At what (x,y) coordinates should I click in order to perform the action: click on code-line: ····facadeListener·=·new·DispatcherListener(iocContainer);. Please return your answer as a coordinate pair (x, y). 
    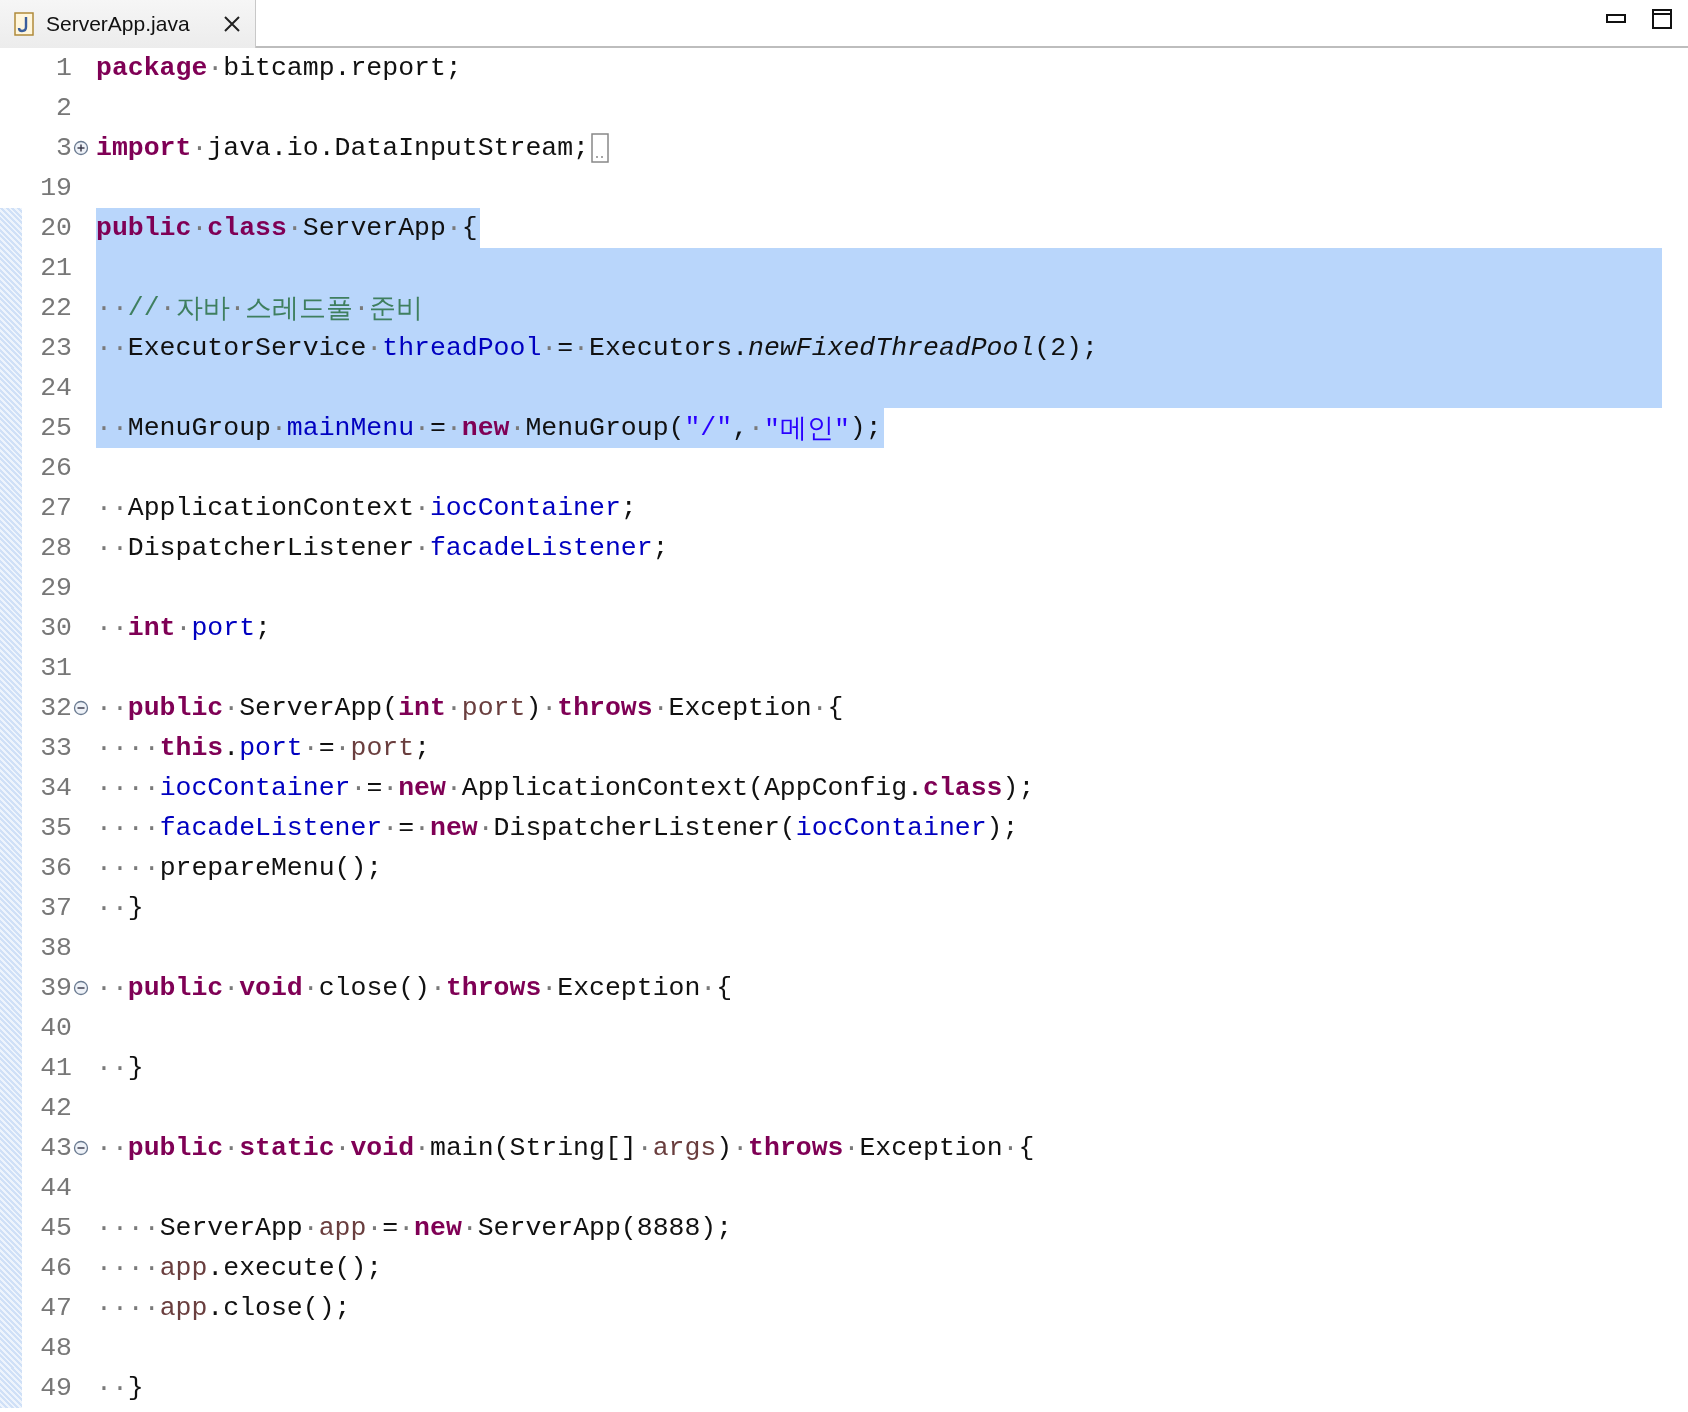
    Looking at the image, I should click on (557, 828).